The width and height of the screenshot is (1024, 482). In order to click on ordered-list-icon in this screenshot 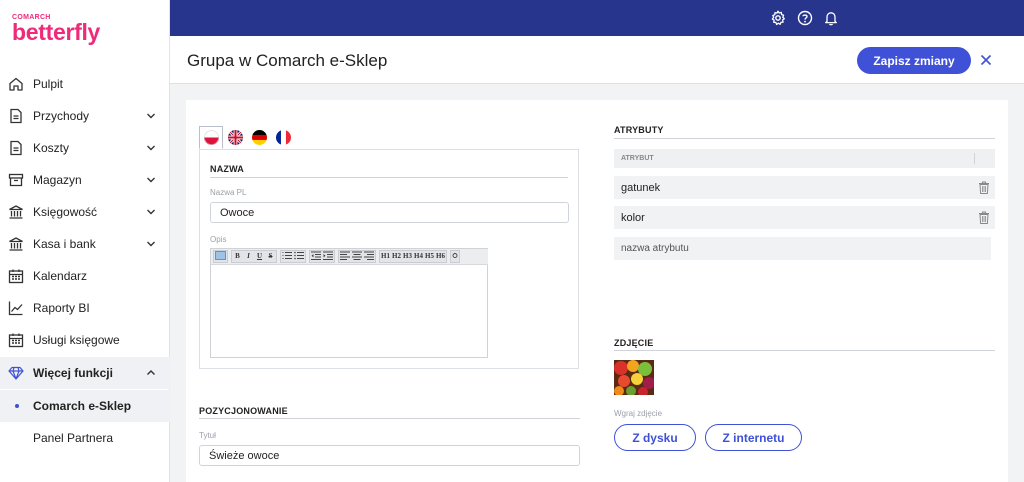, I will do `click(287, 255)`.